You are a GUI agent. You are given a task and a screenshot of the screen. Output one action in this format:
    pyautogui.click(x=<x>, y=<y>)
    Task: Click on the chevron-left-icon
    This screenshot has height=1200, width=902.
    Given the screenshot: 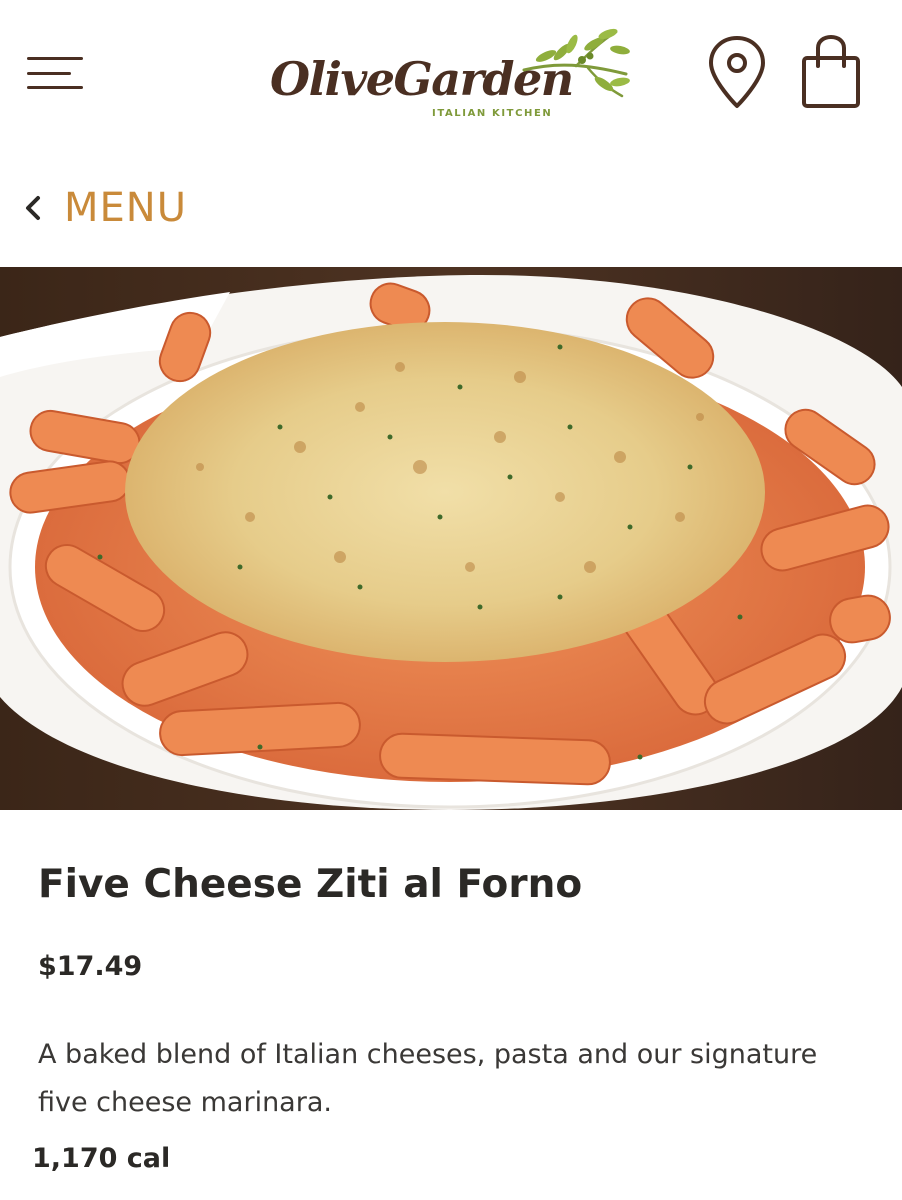 What is the action you would take?
    pyautogui.click(x=33, y=208)
    